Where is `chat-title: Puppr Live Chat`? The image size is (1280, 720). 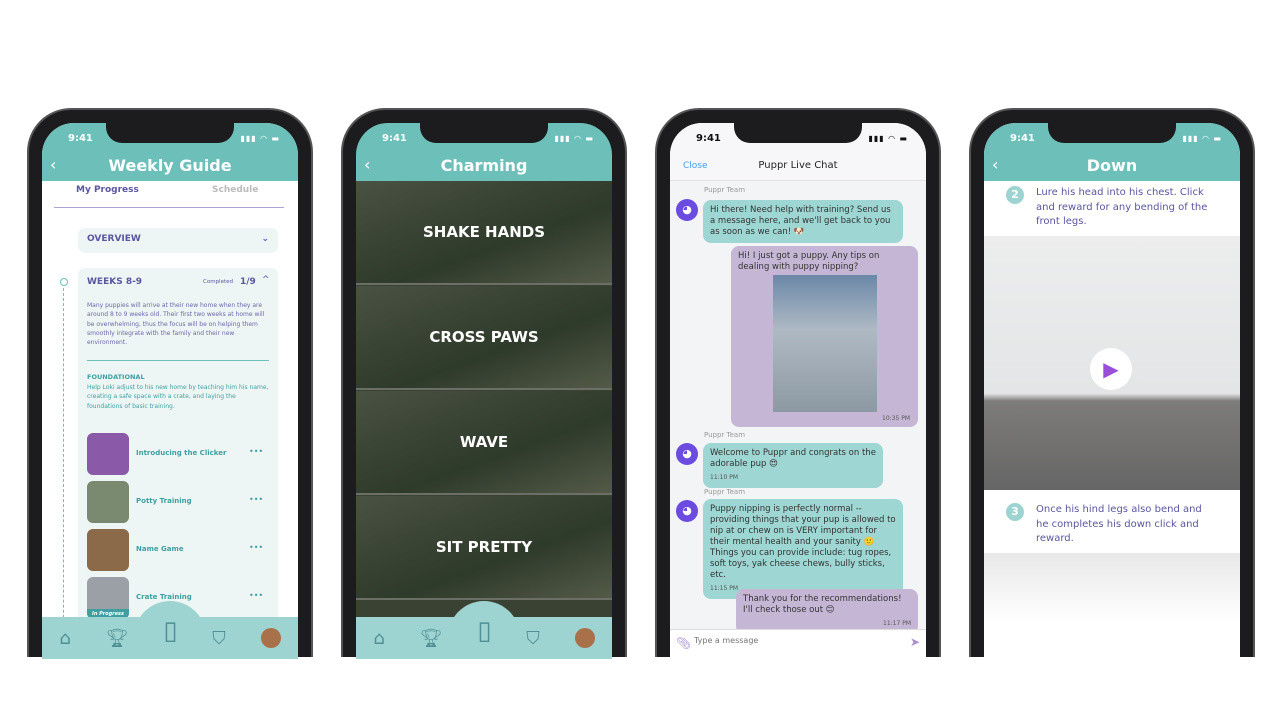 chat-title: Puppr Live Chat is located at coordinates (798, 165).